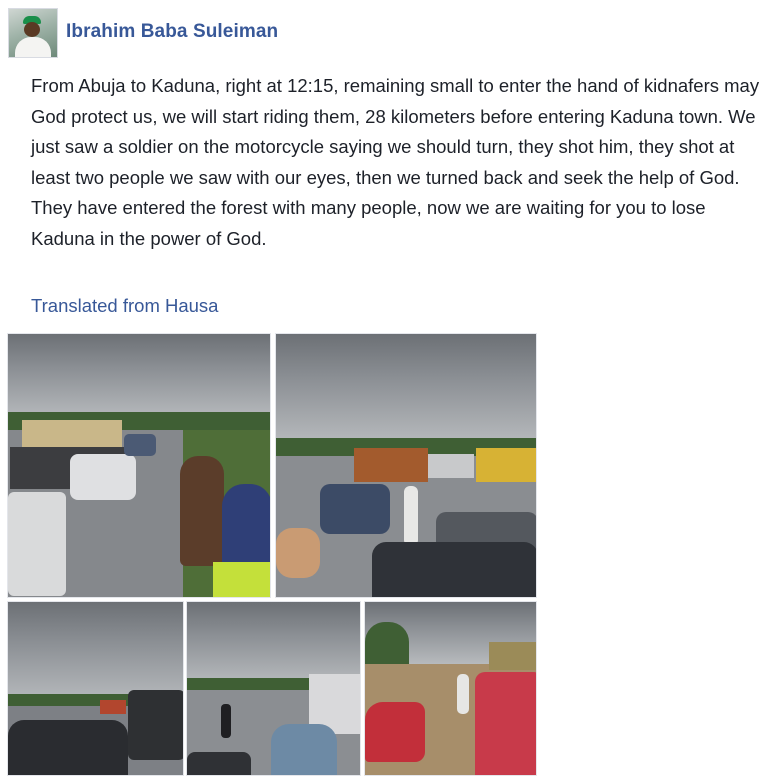 Image resolution: width=769 pixels, height=777 pixels. Describe the element at coordinates (391, 465) in the screenshot. I see `truck-orange` at that location.